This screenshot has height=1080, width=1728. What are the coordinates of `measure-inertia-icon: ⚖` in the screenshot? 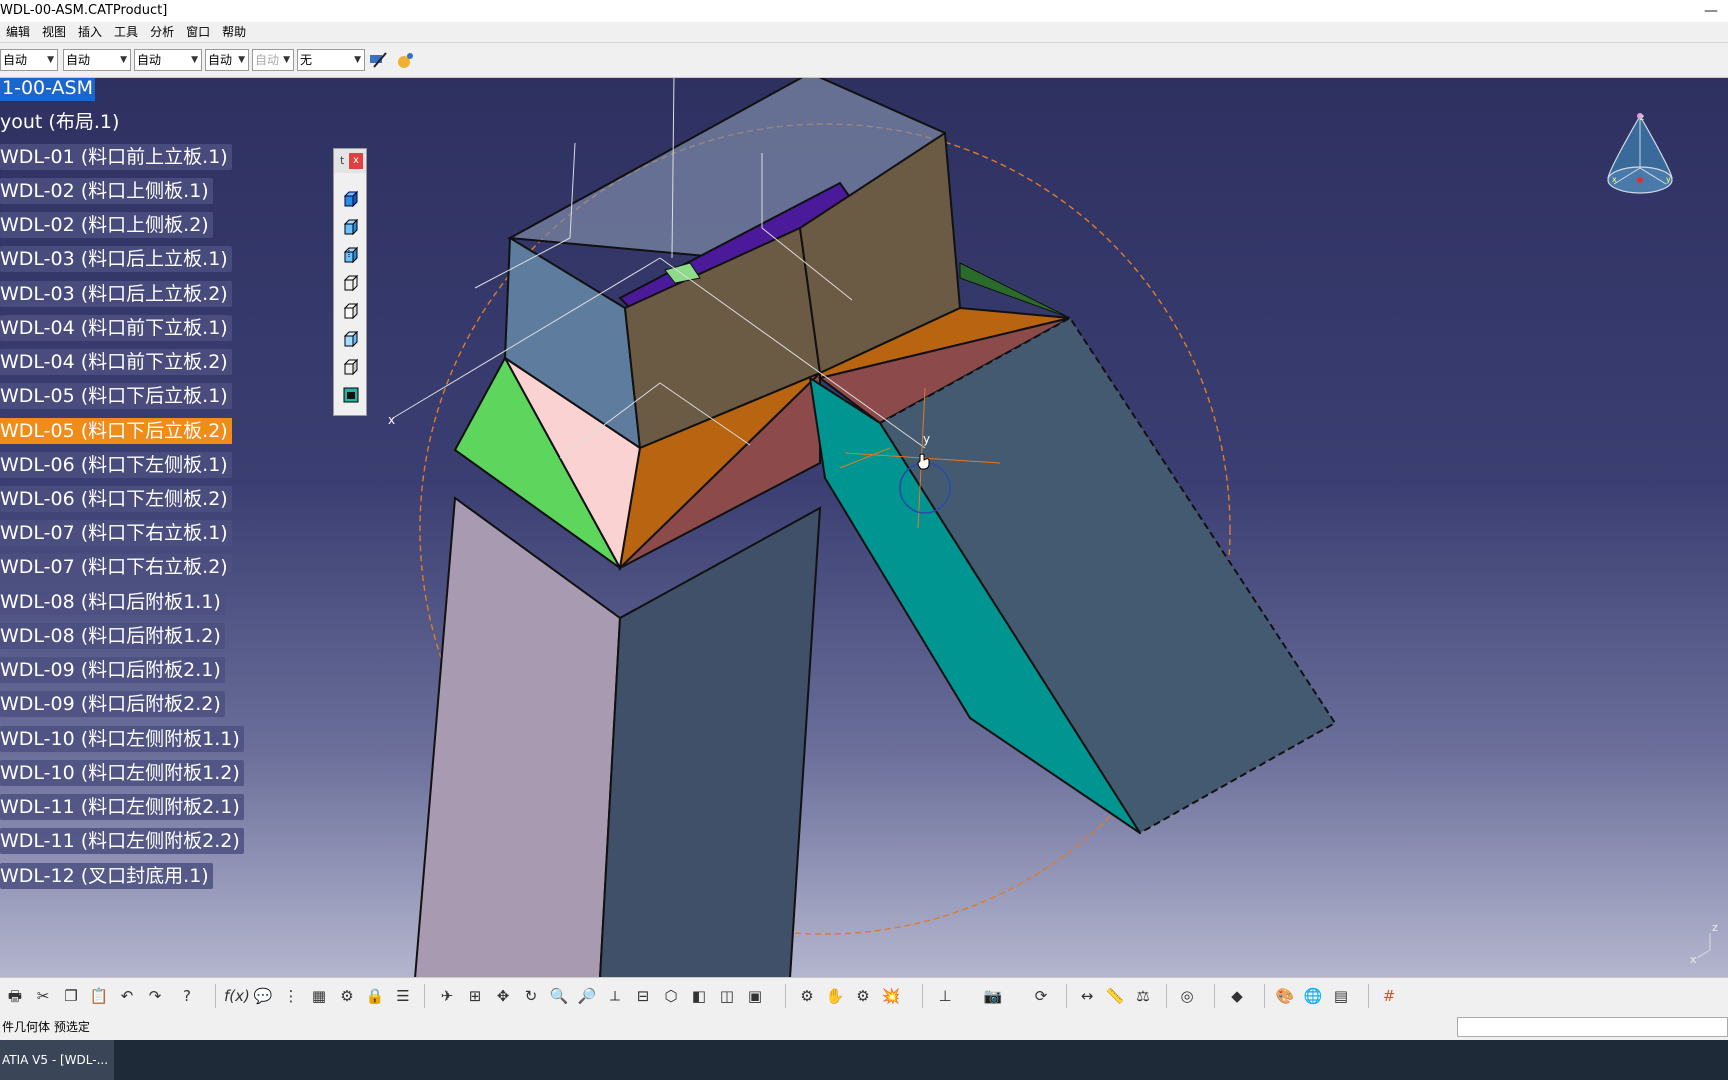 It's located at (1143, 996).